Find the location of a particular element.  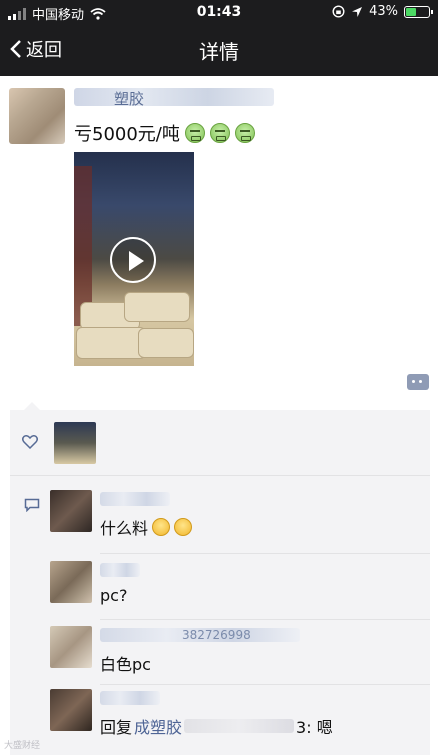

chevron-left-icon is located at coordinates (15, 49).